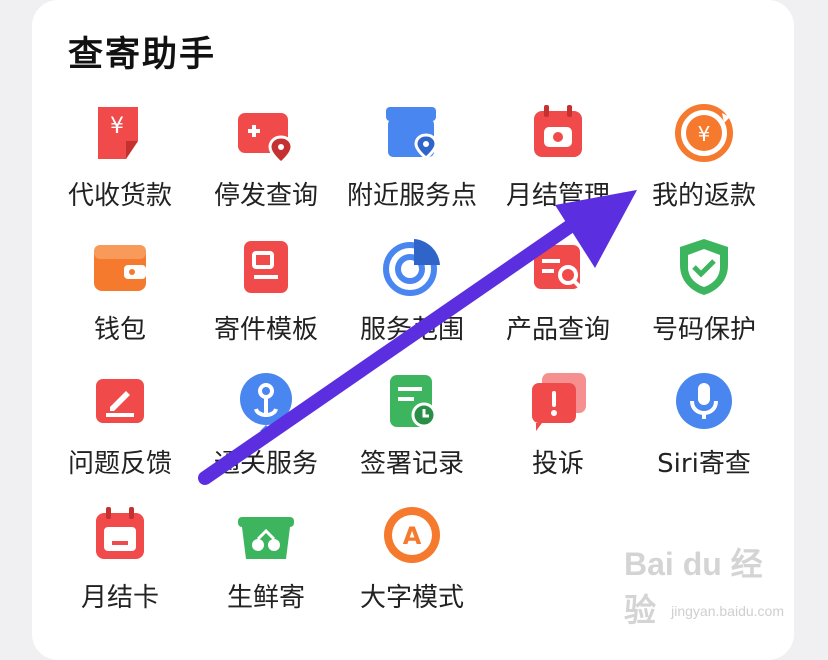 The width and height of the screenshot is (828, 660). I want to click on grid-item-service-range: 服务范围, so click(412, 294).